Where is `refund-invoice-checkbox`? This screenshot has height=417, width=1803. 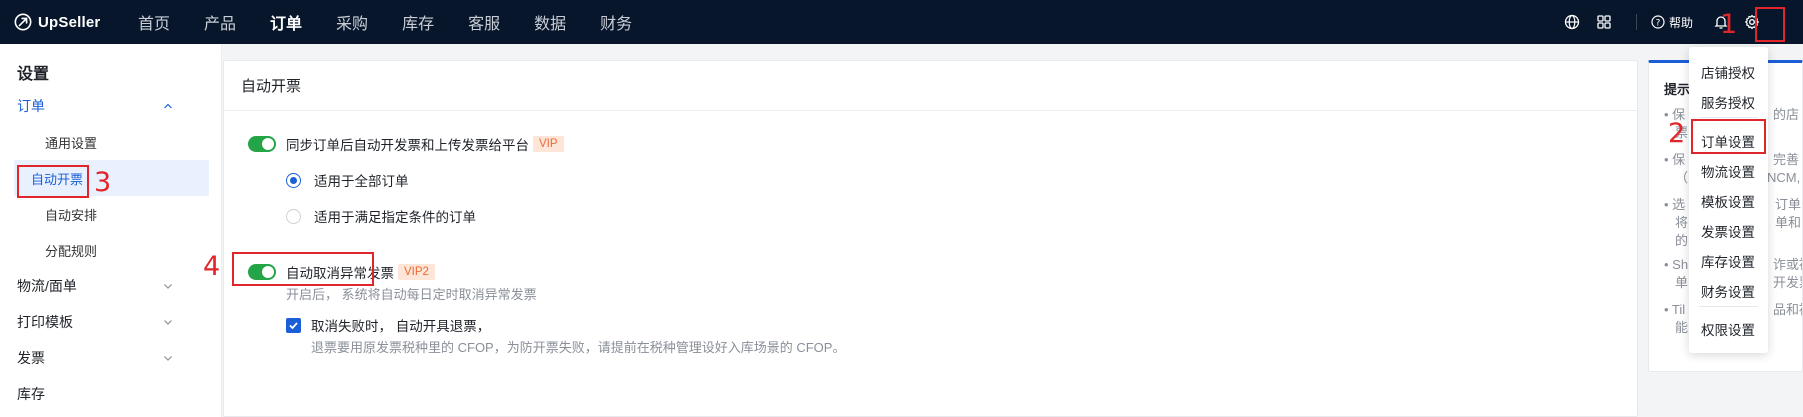 refund-invoice-checkbox is located at coordinates (293, 325).